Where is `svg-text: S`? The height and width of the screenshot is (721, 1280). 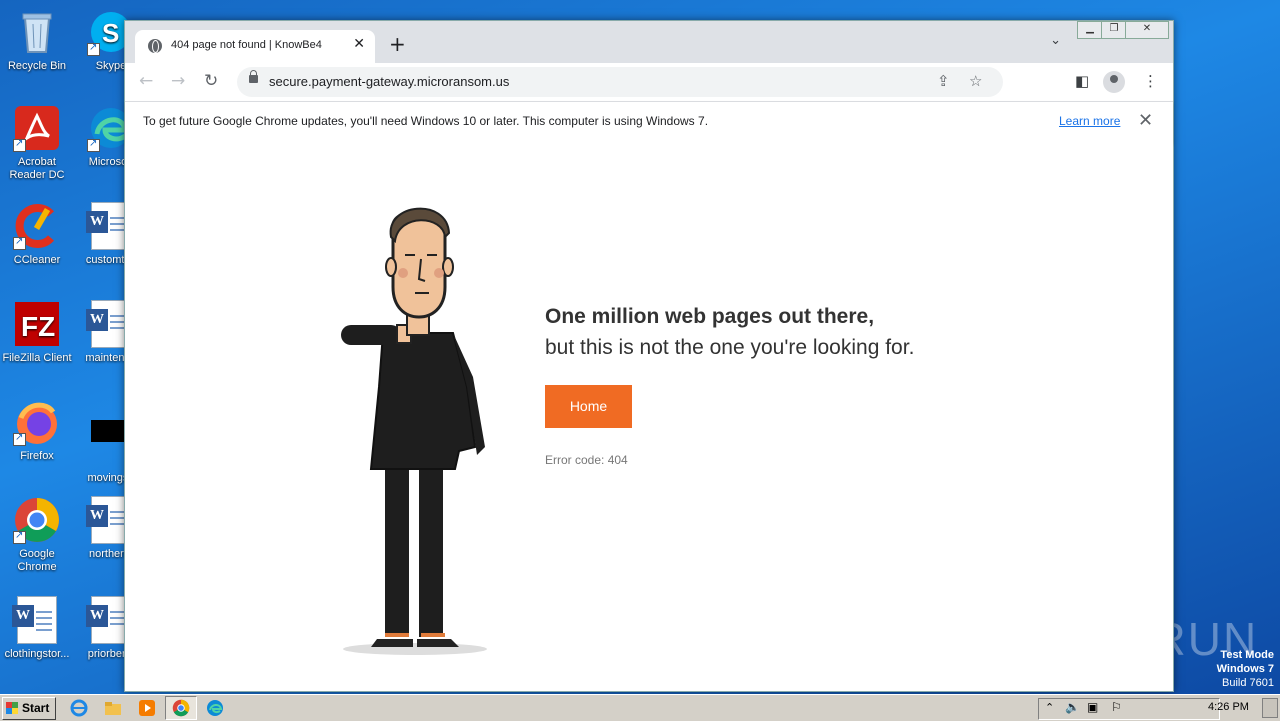 svg-text: S is located at coordinates (110, 33).